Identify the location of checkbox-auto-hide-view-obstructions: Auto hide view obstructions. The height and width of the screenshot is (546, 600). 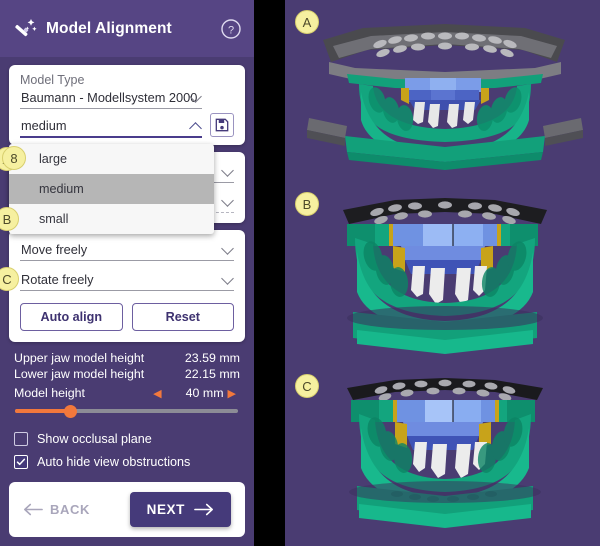
(127, 462).